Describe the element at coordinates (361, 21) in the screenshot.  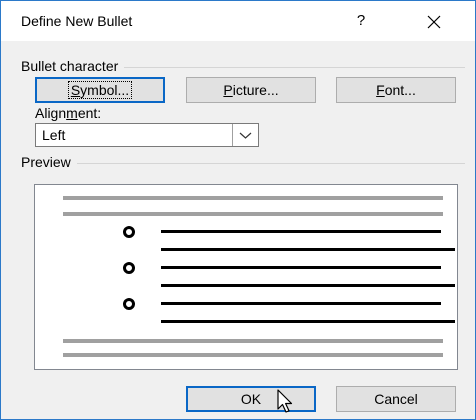
I see `help-button: ?` at that location.